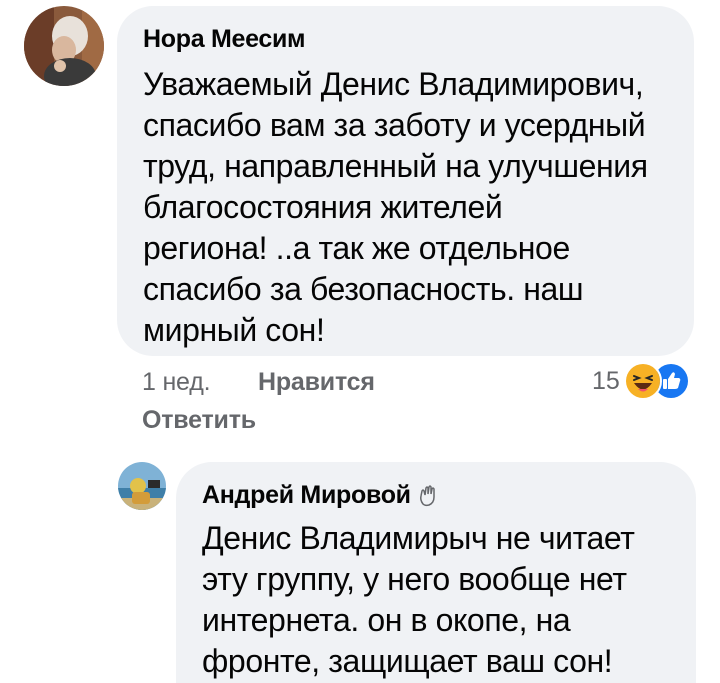 Image resolution: width=720 pixels, height=683 pixels. Describe the element at coordinates (316, 382) in the screenshot. I see `like-link: Нравится` at that location.